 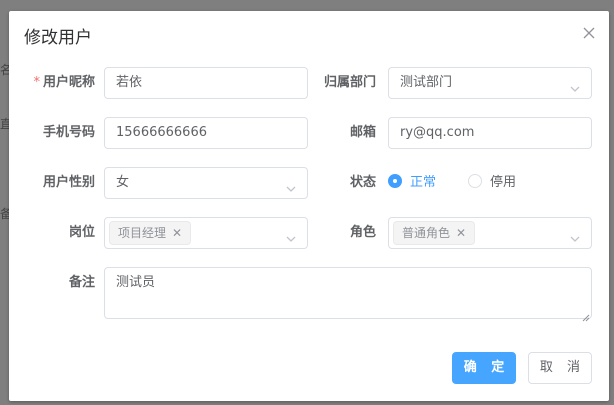 What do you see at coordinates (362, 232) in the screenshot?
I see `role-label: 角色` at bounding box center [362, 232].